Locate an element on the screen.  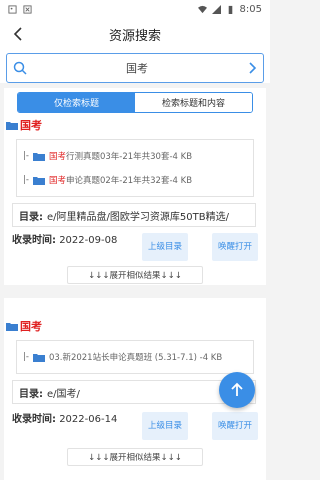
collected-time: 收录时间: 2022-06-14 is located at coordinates (65, 419).